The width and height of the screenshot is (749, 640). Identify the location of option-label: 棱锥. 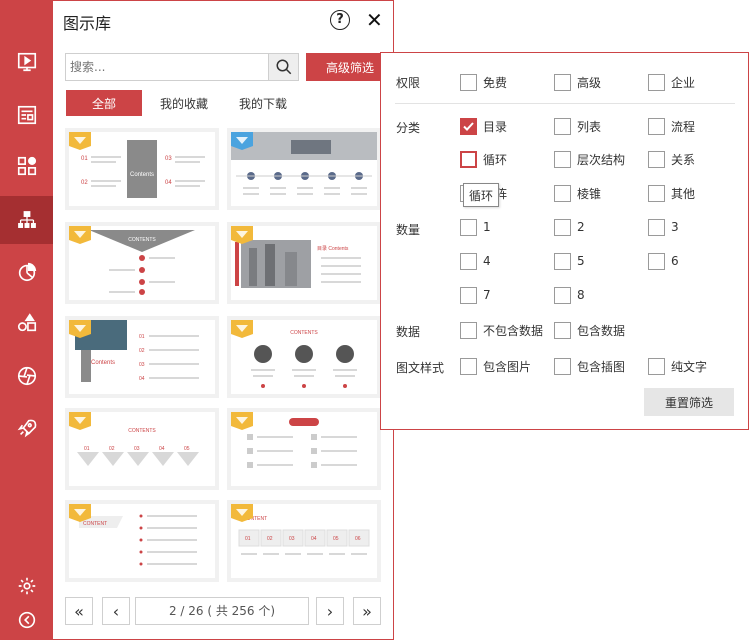
(589, 193).